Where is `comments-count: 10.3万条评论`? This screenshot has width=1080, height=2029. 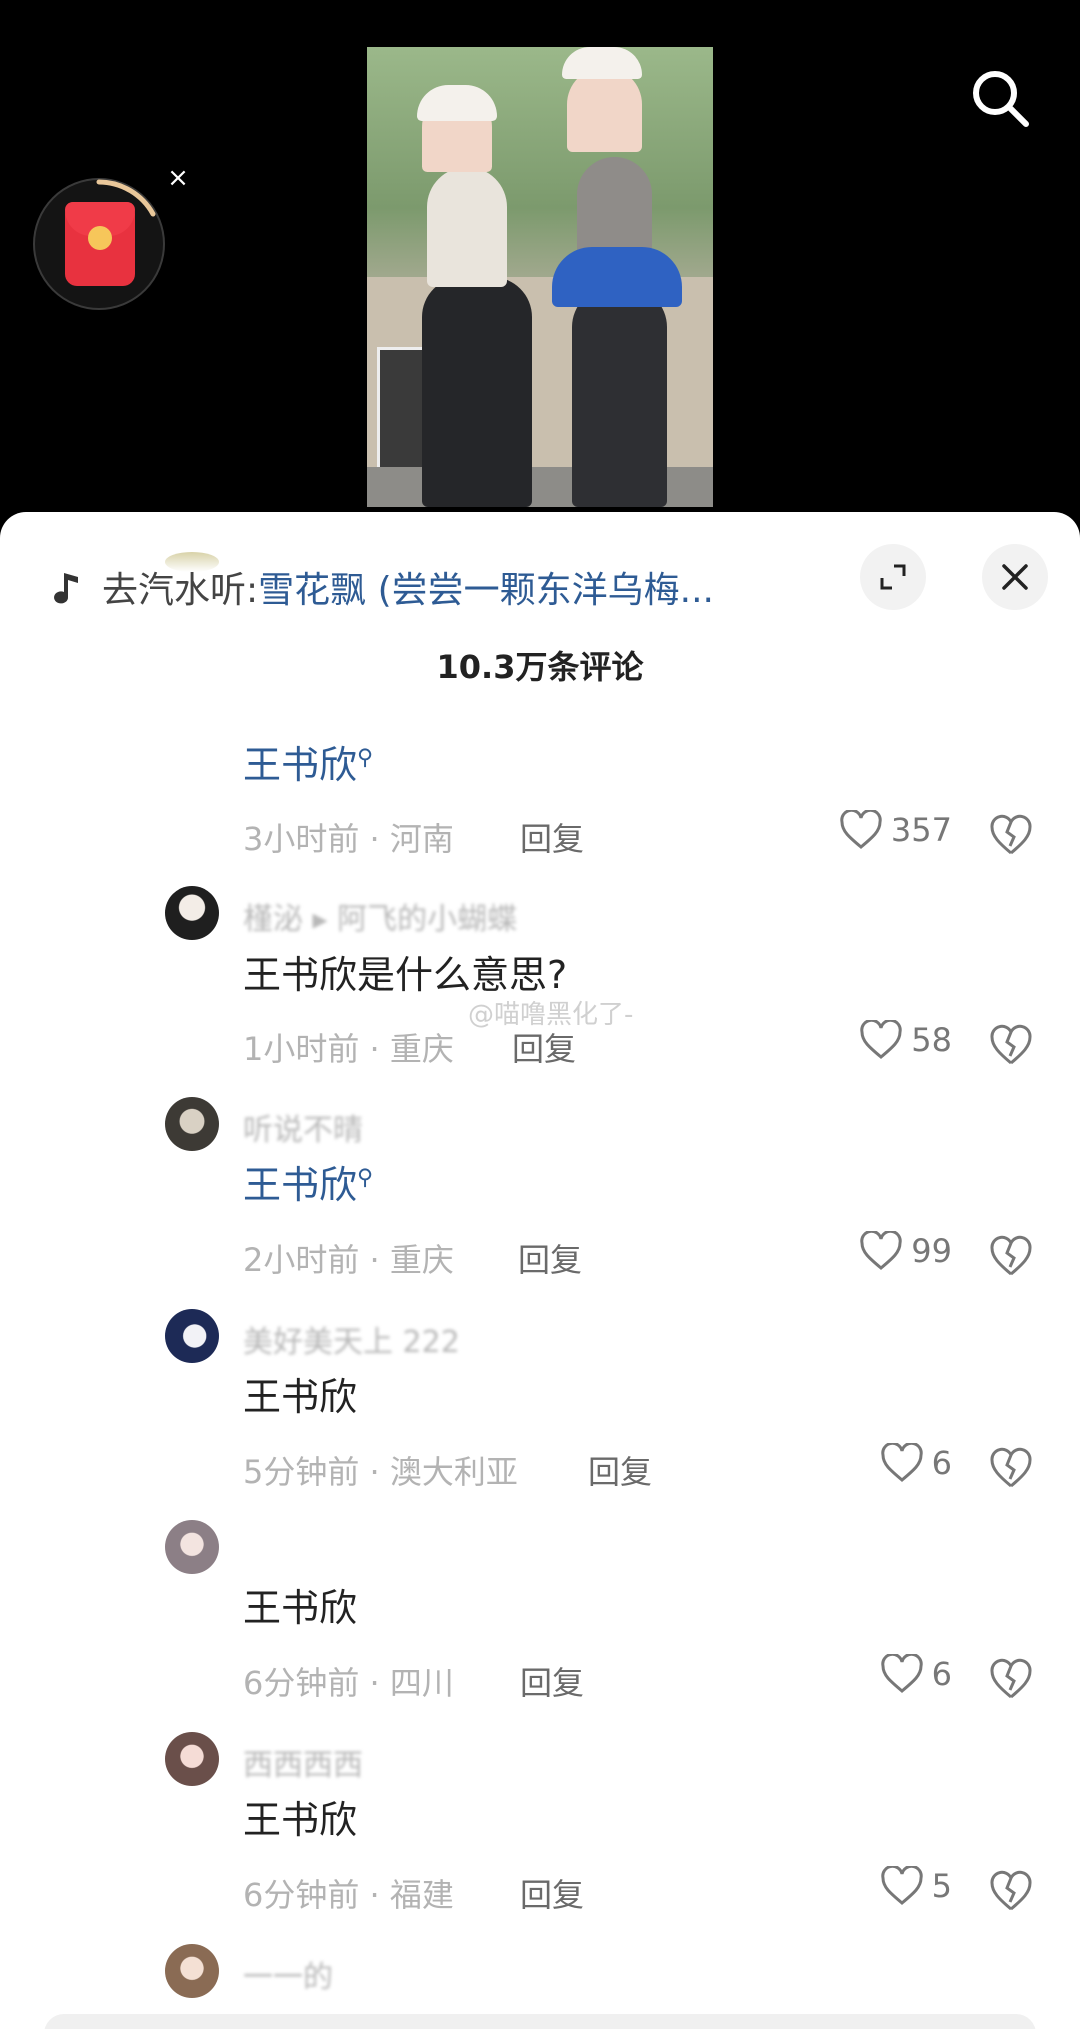 comments-count: 10.3万条评论 is located at coordinates (540, 667).